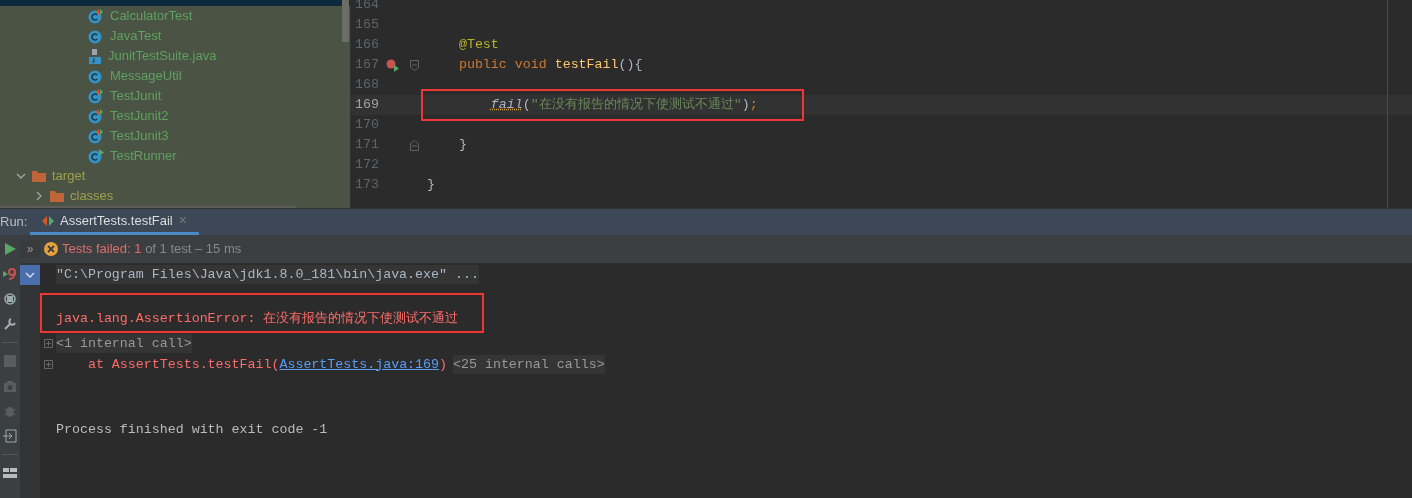  I want to click on stop-icon, so click(10, 361).